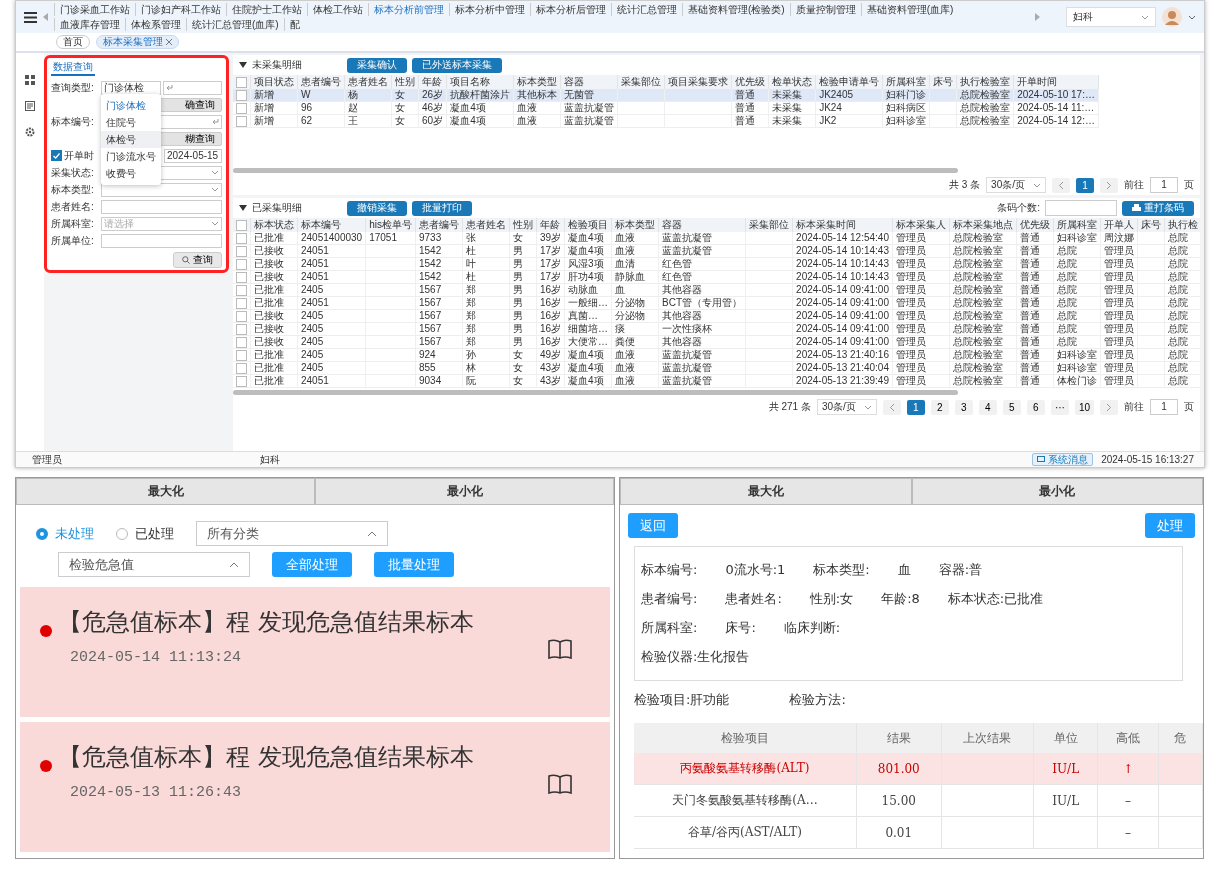 The width and height of the screenshot is (1224, 873). Describe the element at coordinates (315, 652) in the screenshot. I see `alert-card: 【危急值标本】程 发现危急值结果标本 2024-05-14 11:13:24` at that location.